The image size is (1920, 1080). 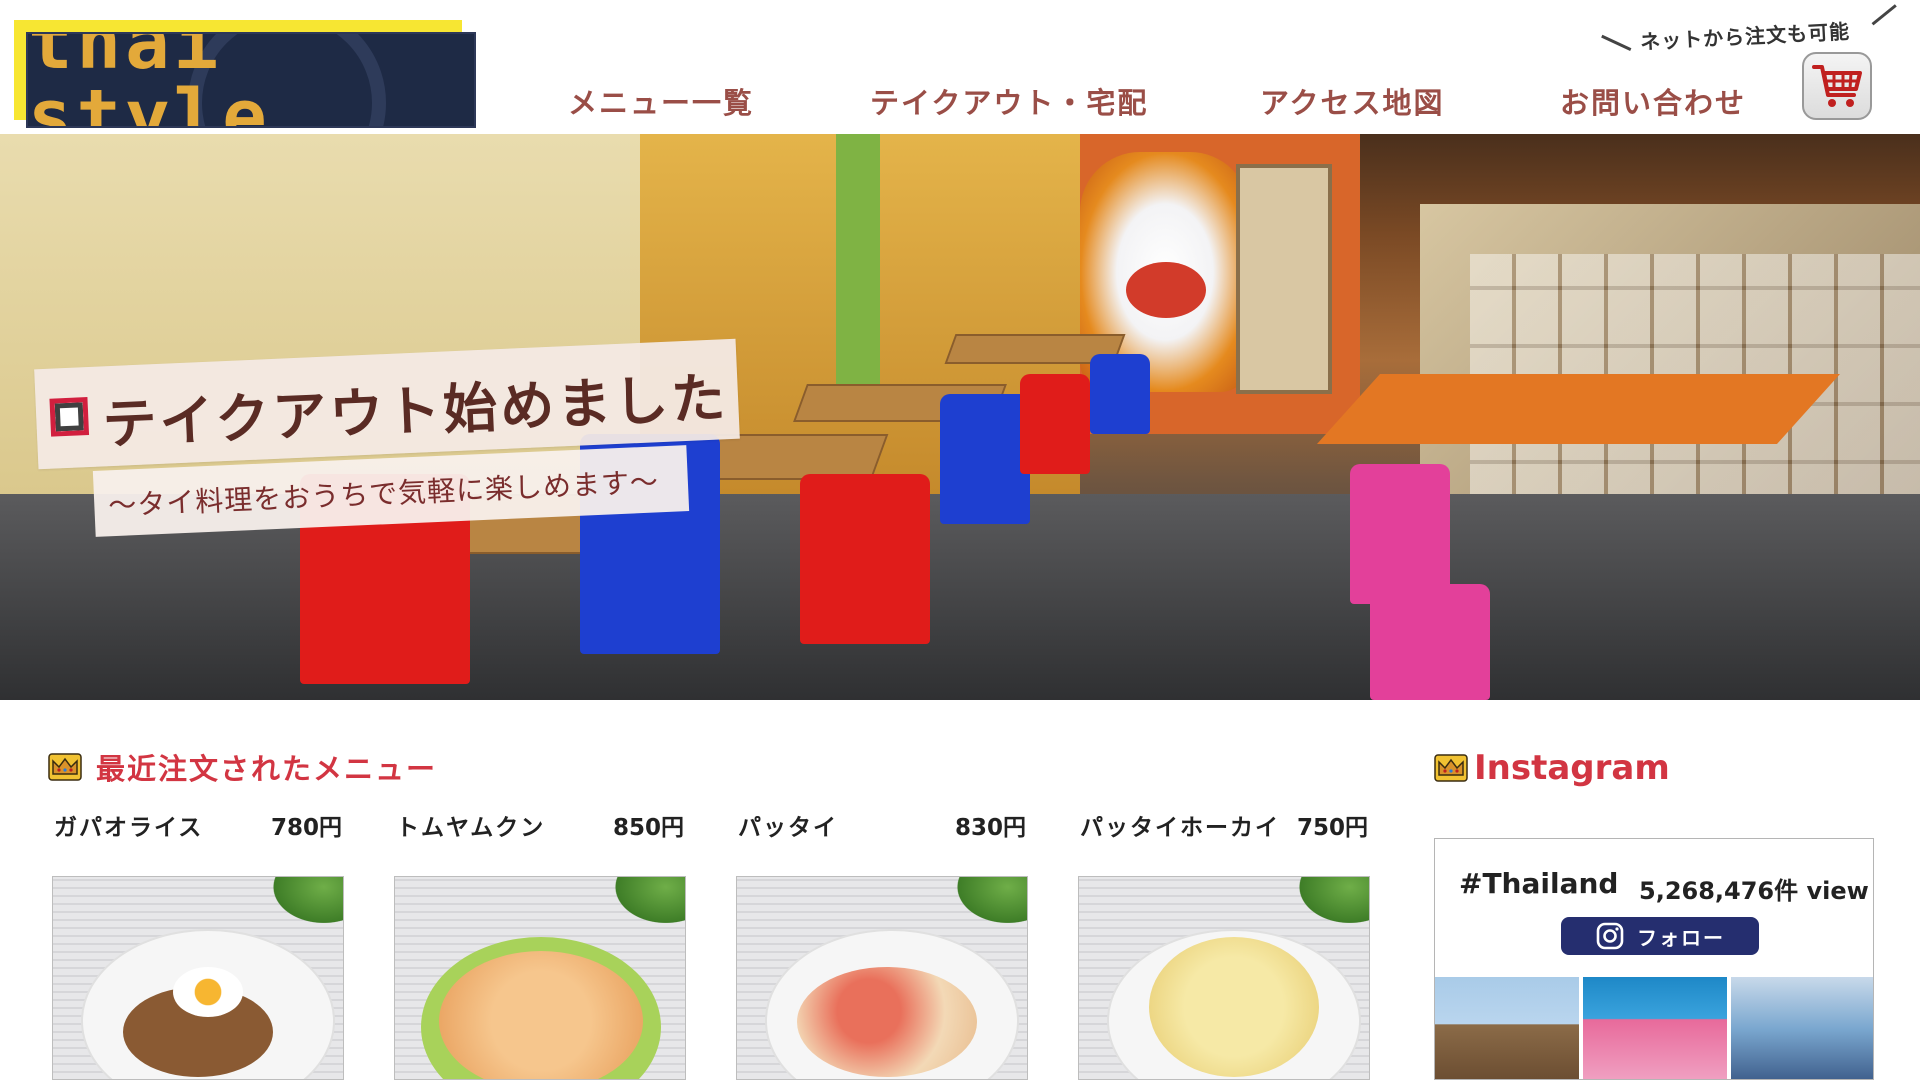 What do you see at coordinates (1654, 959) in the screenshot?
I see `instagram-widget: #Thailand 5,268,476件 view フォロー` at bounding box center [1654, 959].